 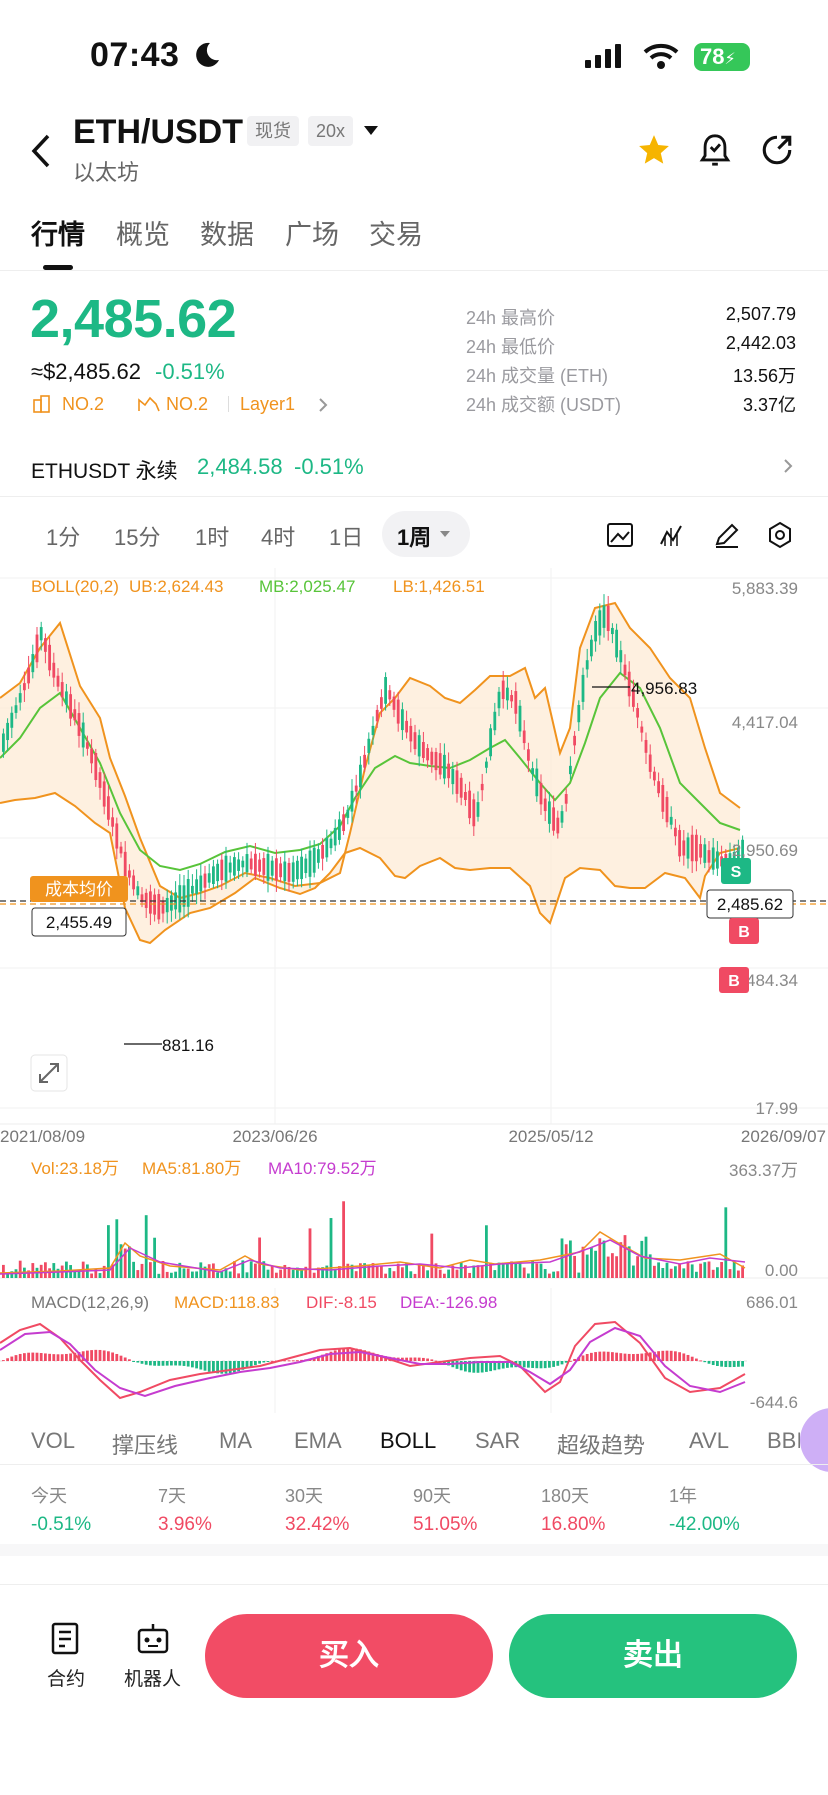 I want to click on timeframe-dropdown-icon, so click(x=445, y=534).